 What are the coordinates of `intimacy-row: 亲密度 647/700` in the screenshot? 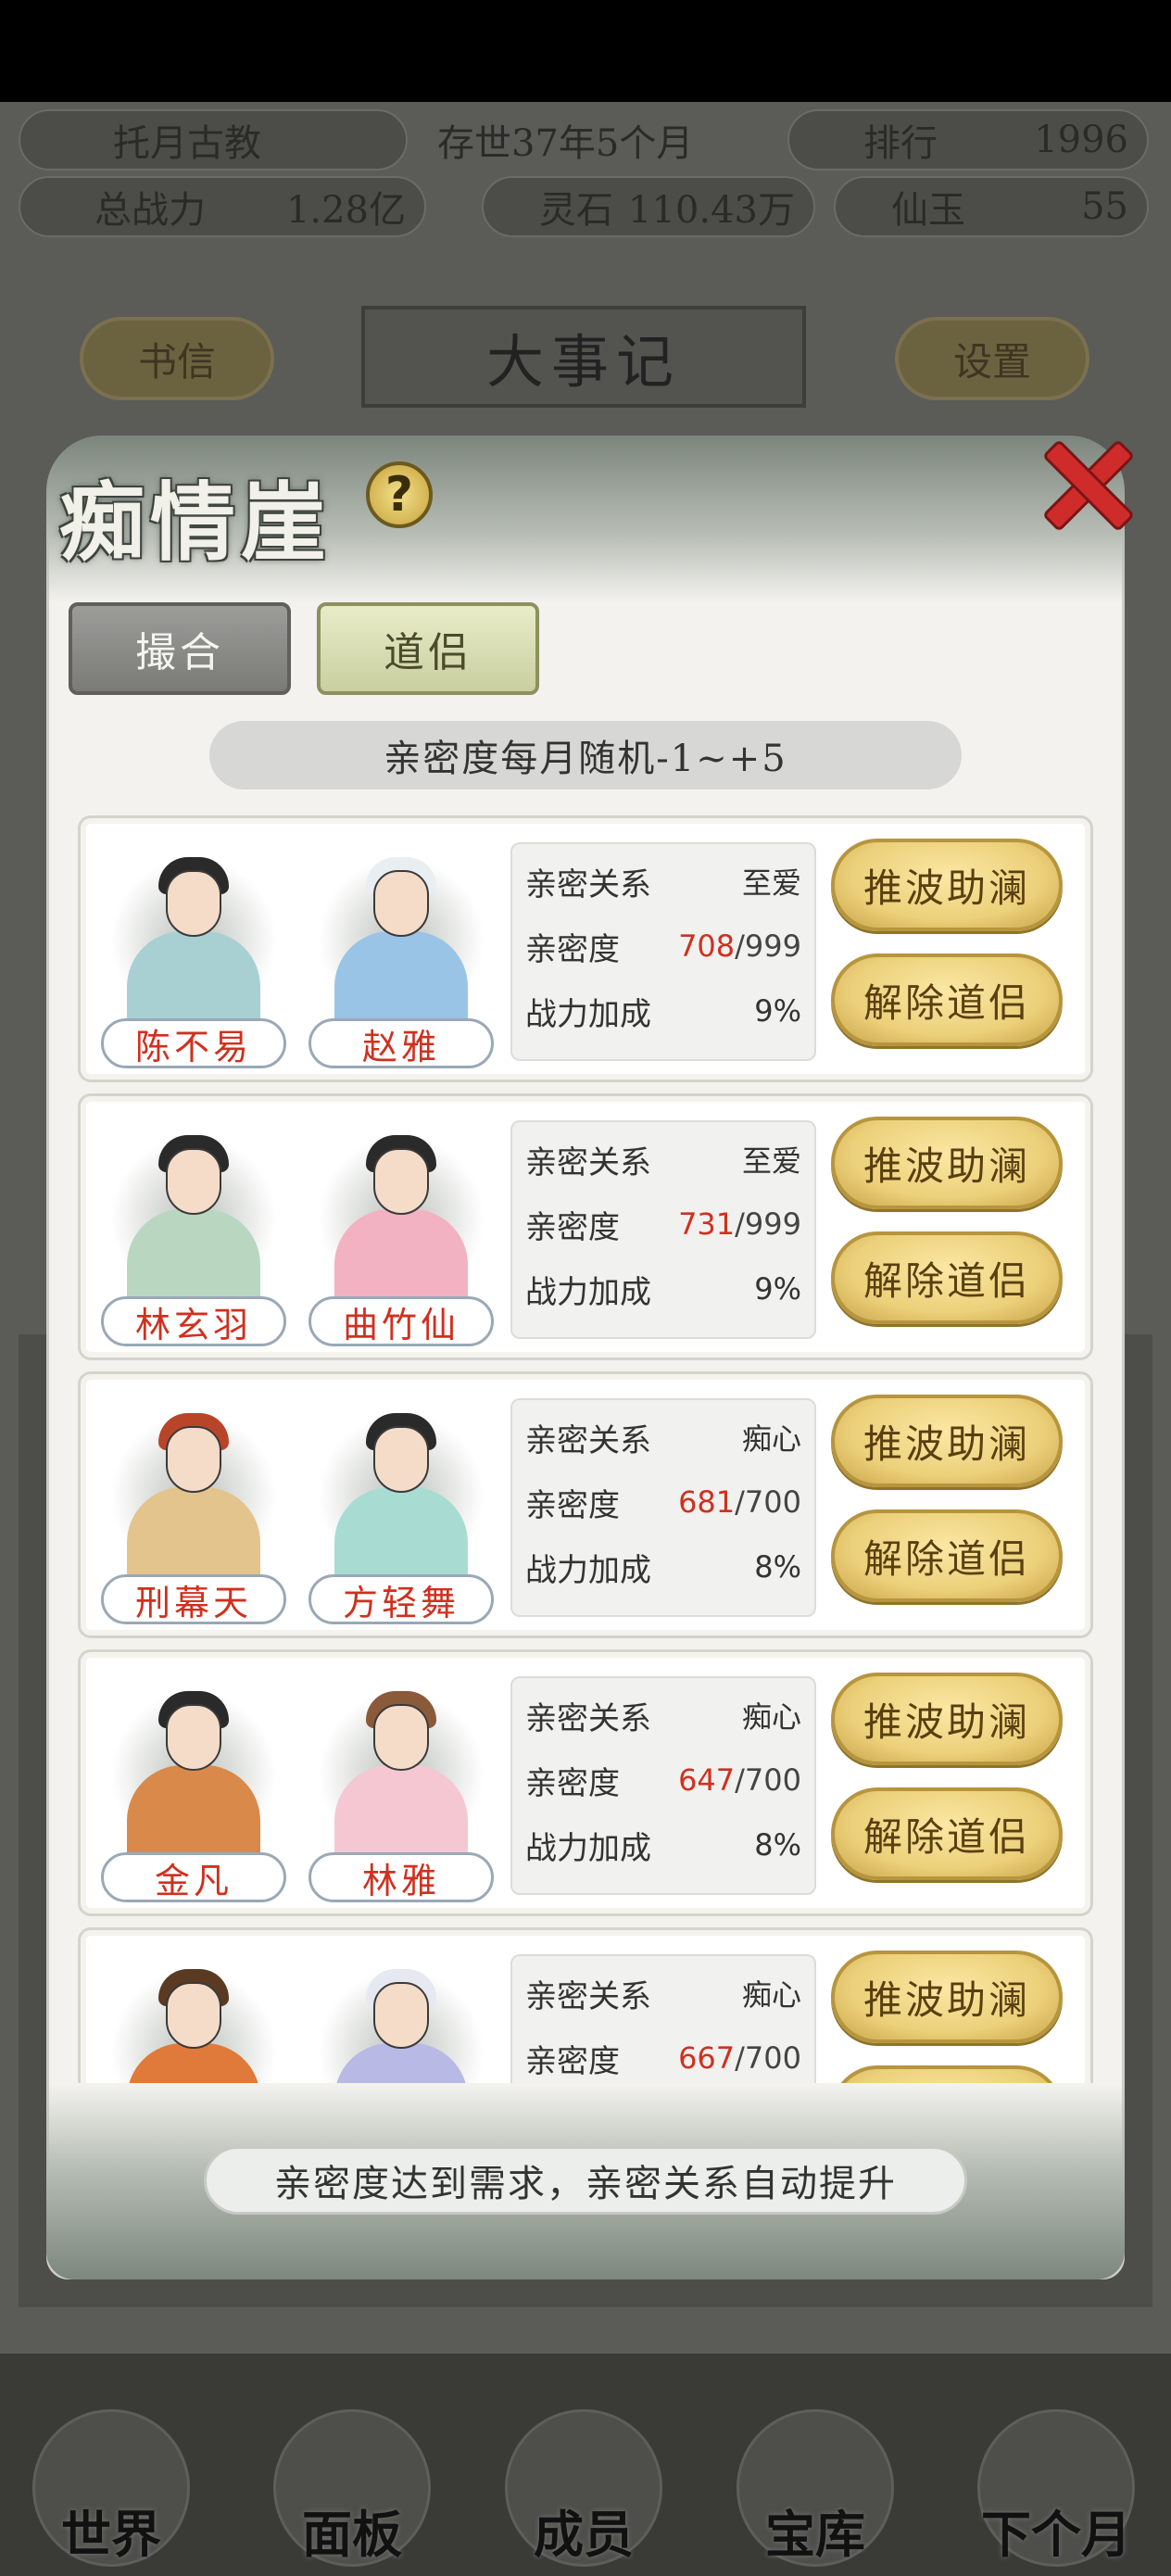 It's located at (663, 1780).